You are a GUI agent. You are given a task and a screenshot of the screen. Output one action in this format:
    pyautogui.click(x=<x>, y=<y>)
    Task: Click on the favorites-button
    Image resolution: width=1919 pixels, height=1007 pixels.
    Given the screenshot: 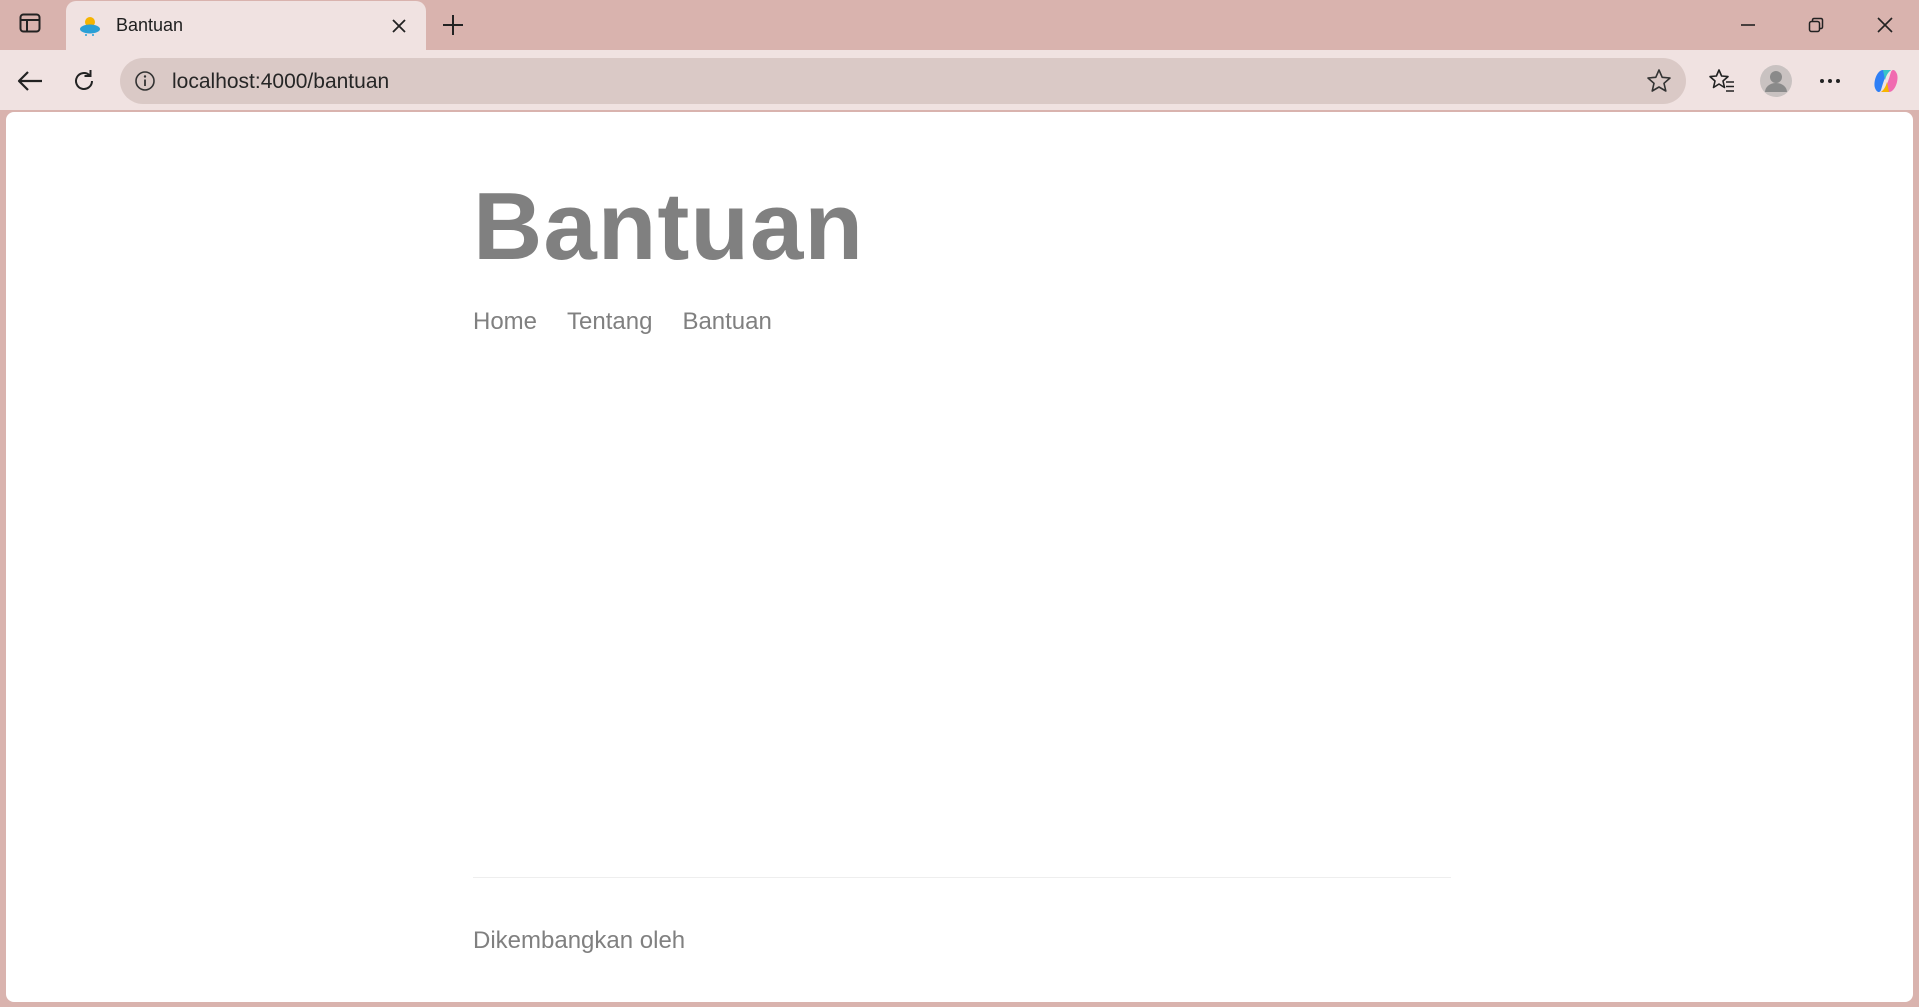 What is the action you would take?
    pyautogui.click(x=1722, y=81)
    